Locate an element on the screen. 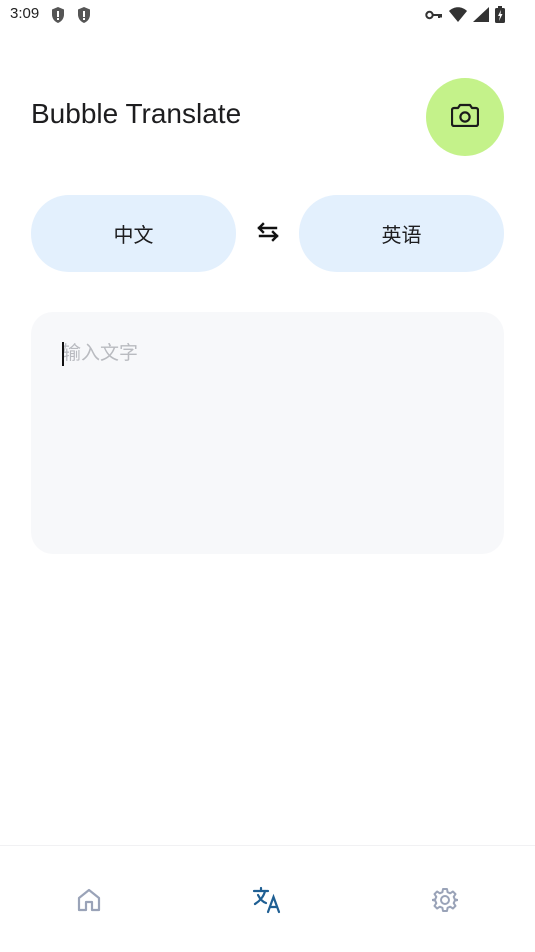 This screenshot has height=952, width=535. gear-icon is located at coordinates (445, 902).